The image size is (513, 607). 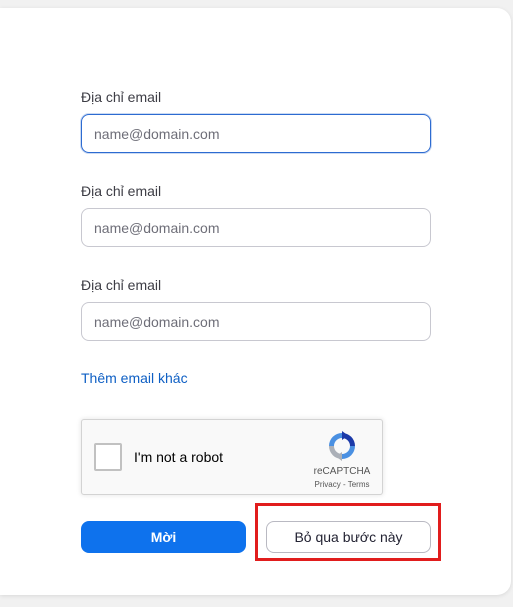 What do you see at coordinates (121, 191) in the screenshot?
I see `email-label-2: Địa chỉ email` at bounding box center [121, 191].